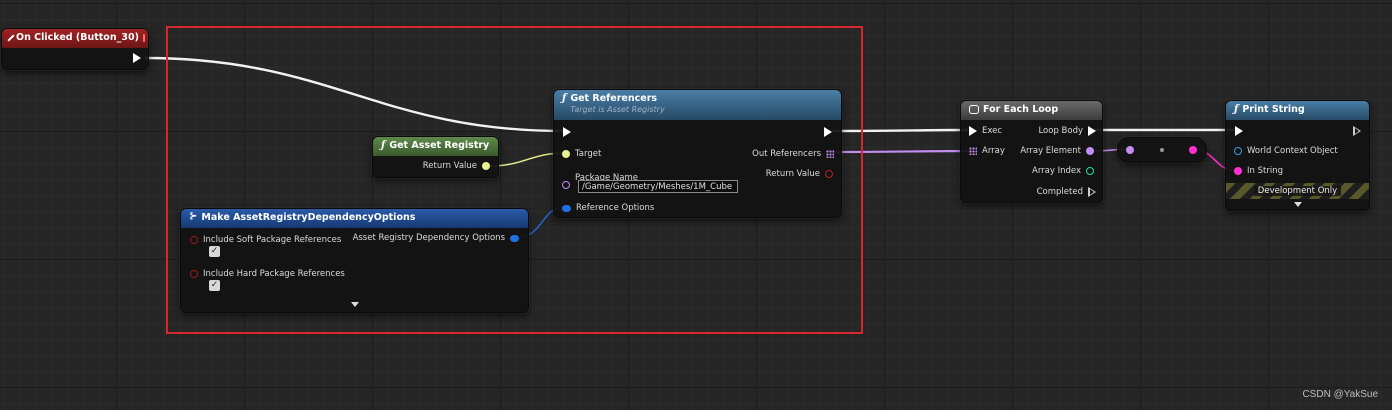  I want to click on event-node-header: On Clicked (Button_30), so click(75, 38).